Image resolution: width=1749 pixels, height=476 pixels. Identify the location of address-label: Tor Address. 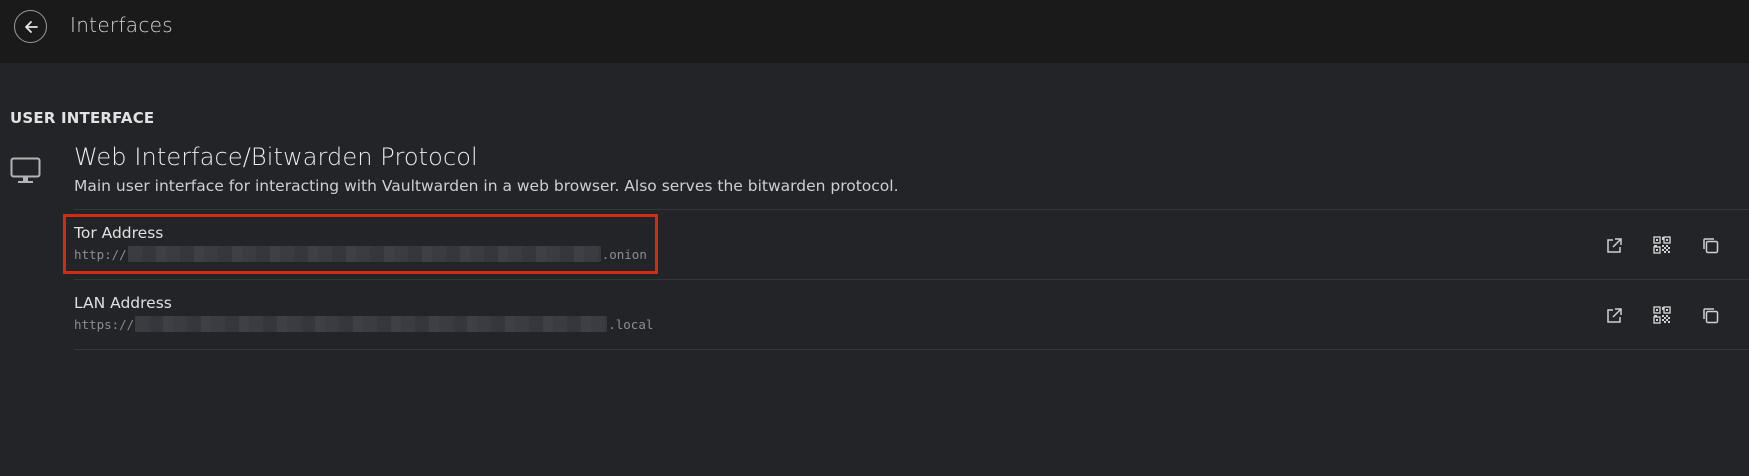
(119, 233).